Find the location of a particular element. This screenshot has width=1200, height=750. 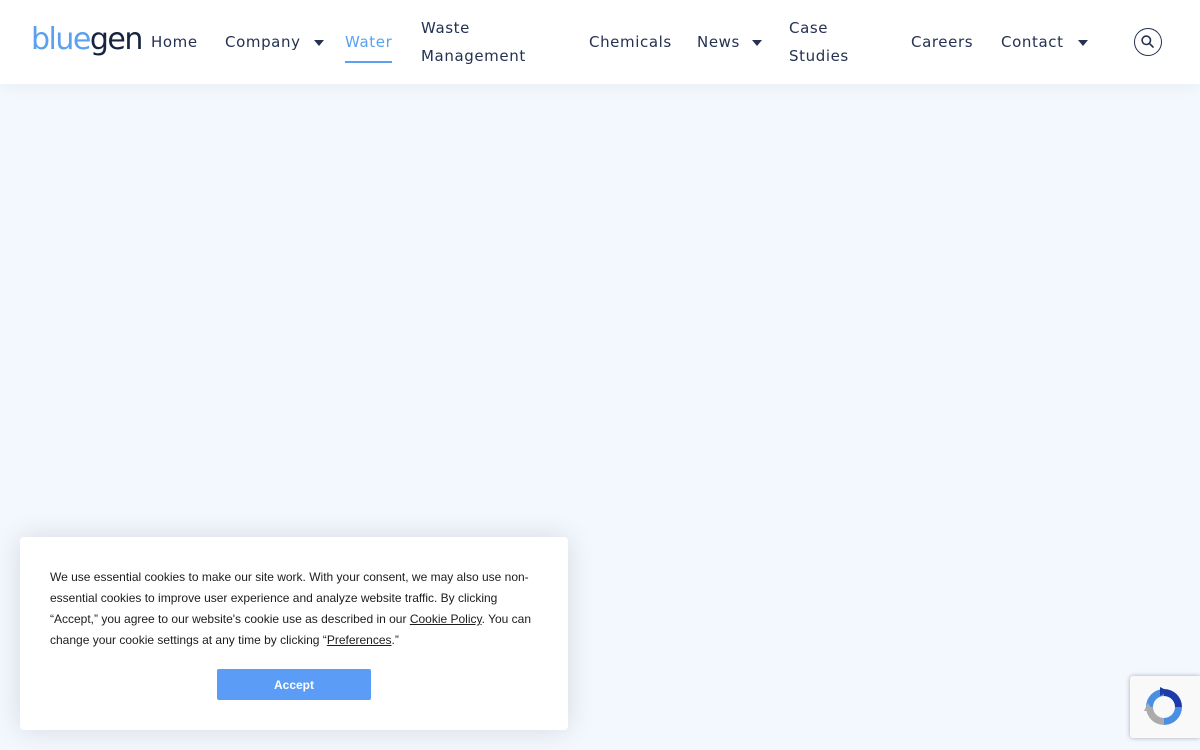

cookie-policy-link: Cookie Policy is located at coordinates (446, 619).